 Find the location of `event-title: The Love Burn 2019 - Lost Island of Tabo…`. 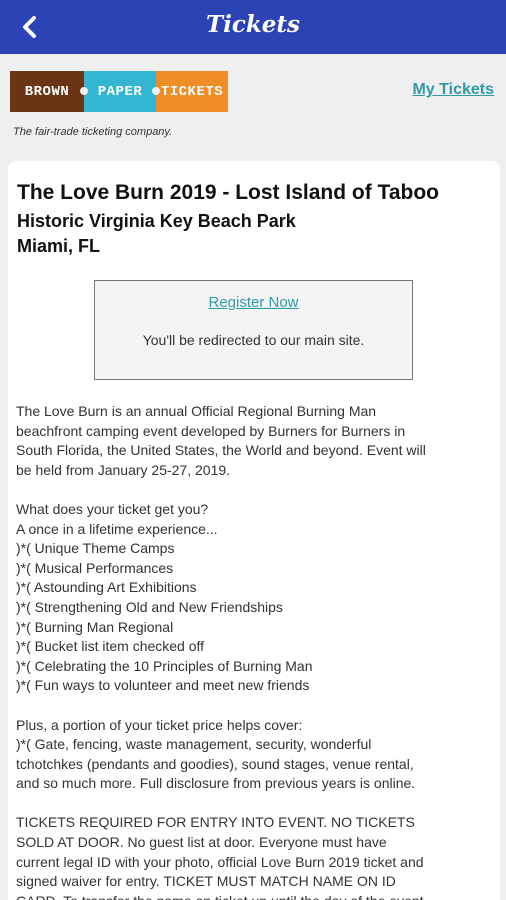

event-title: The Love Burn 2019 - Lost Island of Tabo… is located at coordinates (228, 192).